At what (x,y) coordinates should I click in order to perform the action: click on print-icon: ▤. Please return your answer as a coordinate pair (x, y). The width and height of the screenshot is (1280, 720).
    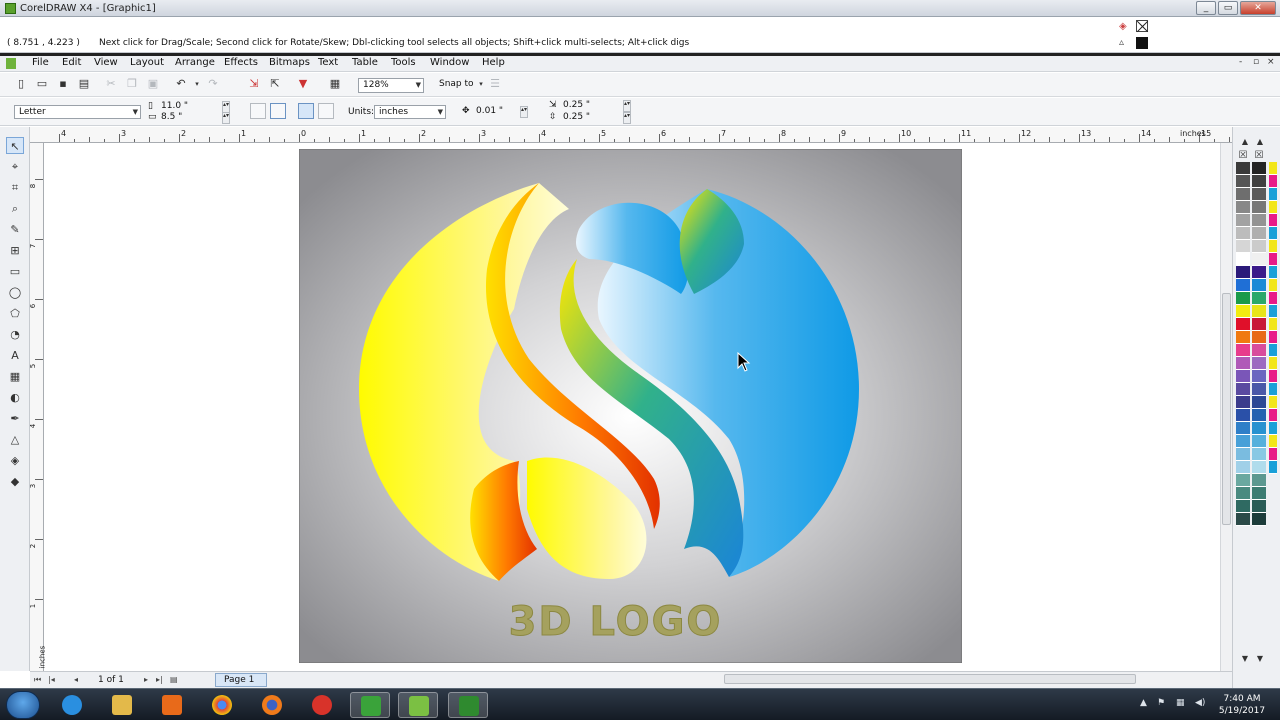
    Looking at the image, I should click on (84, 84).